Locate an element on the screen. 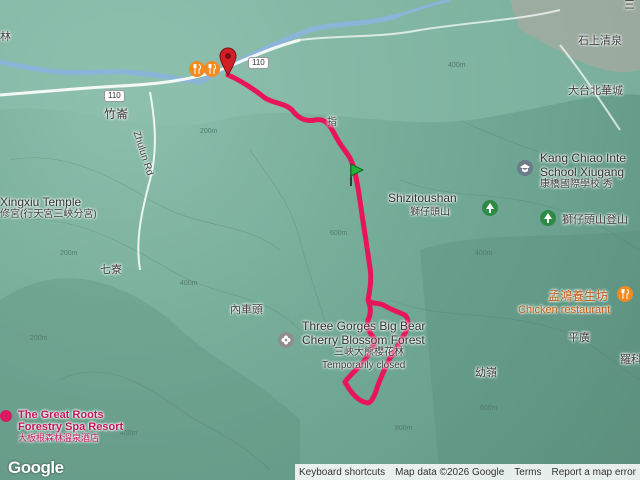  school-icon is located at coordinates (525, 168).